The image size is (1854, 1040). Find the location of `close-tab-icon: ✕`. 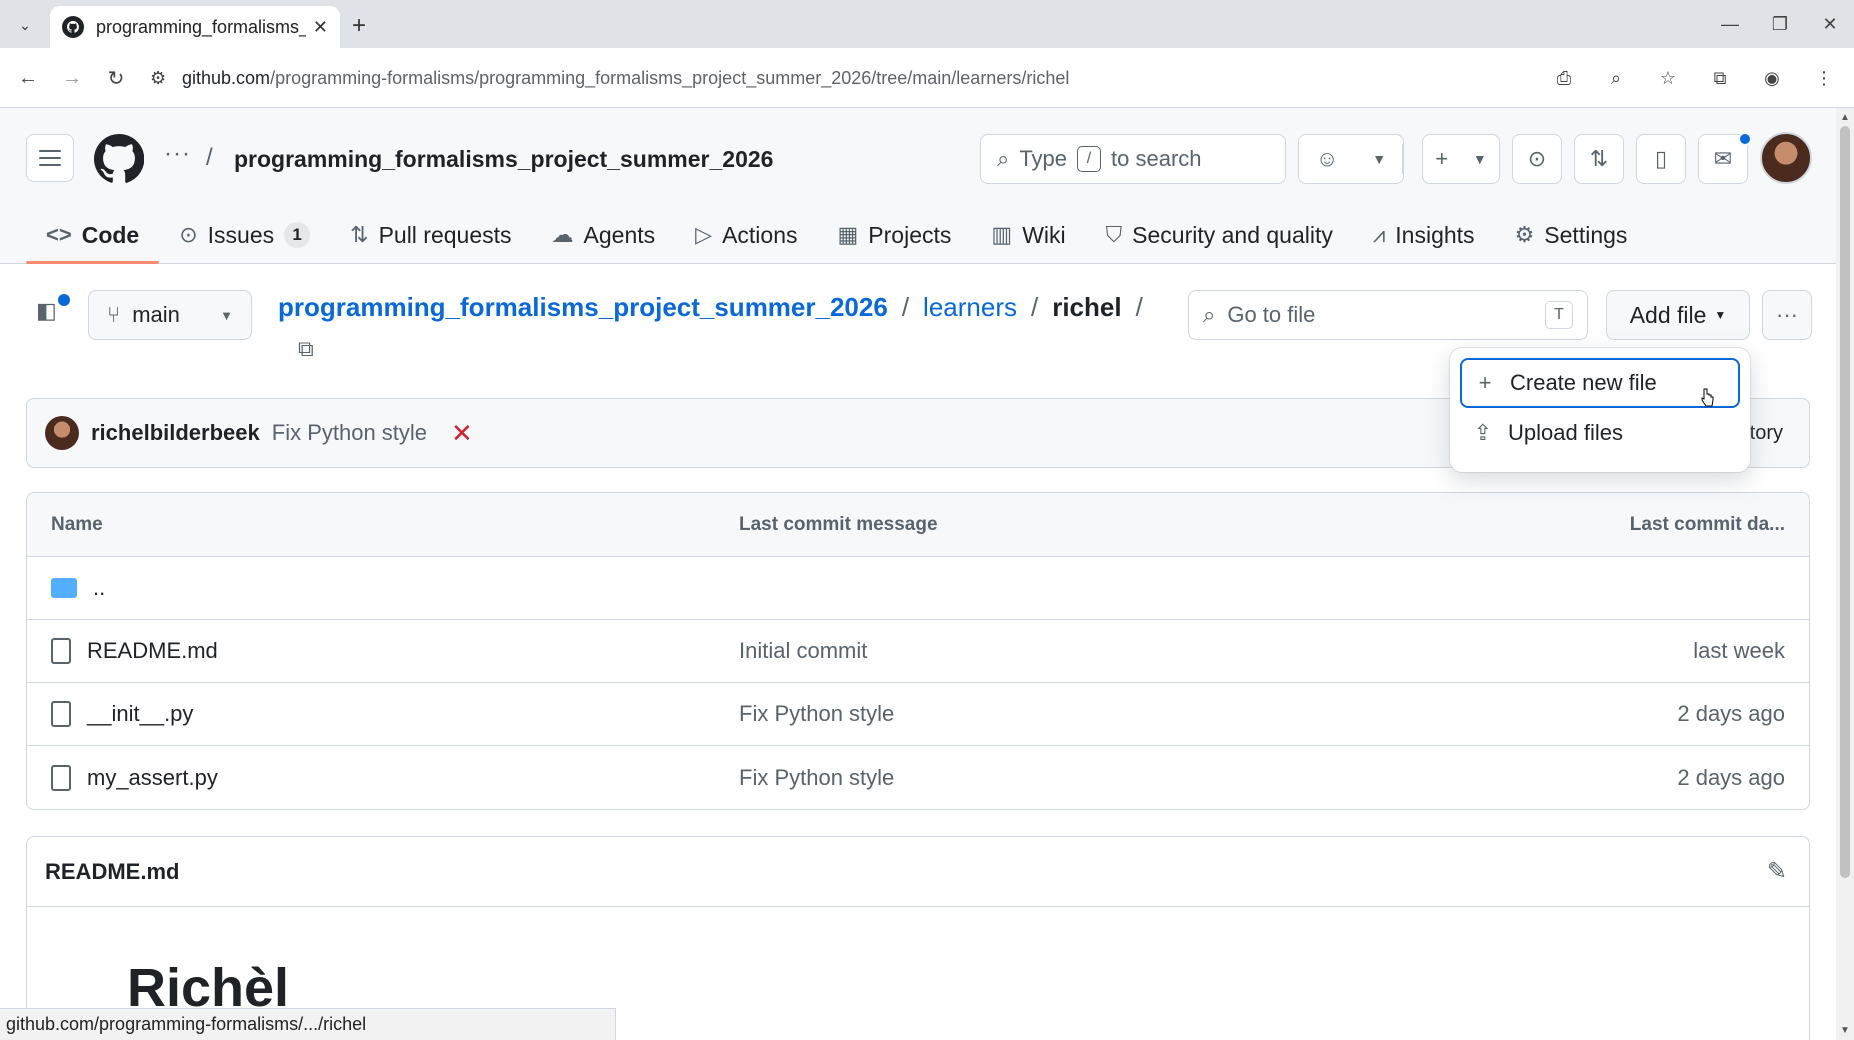

close-tab-icon: ✕ is located at coordinates (320, 27).